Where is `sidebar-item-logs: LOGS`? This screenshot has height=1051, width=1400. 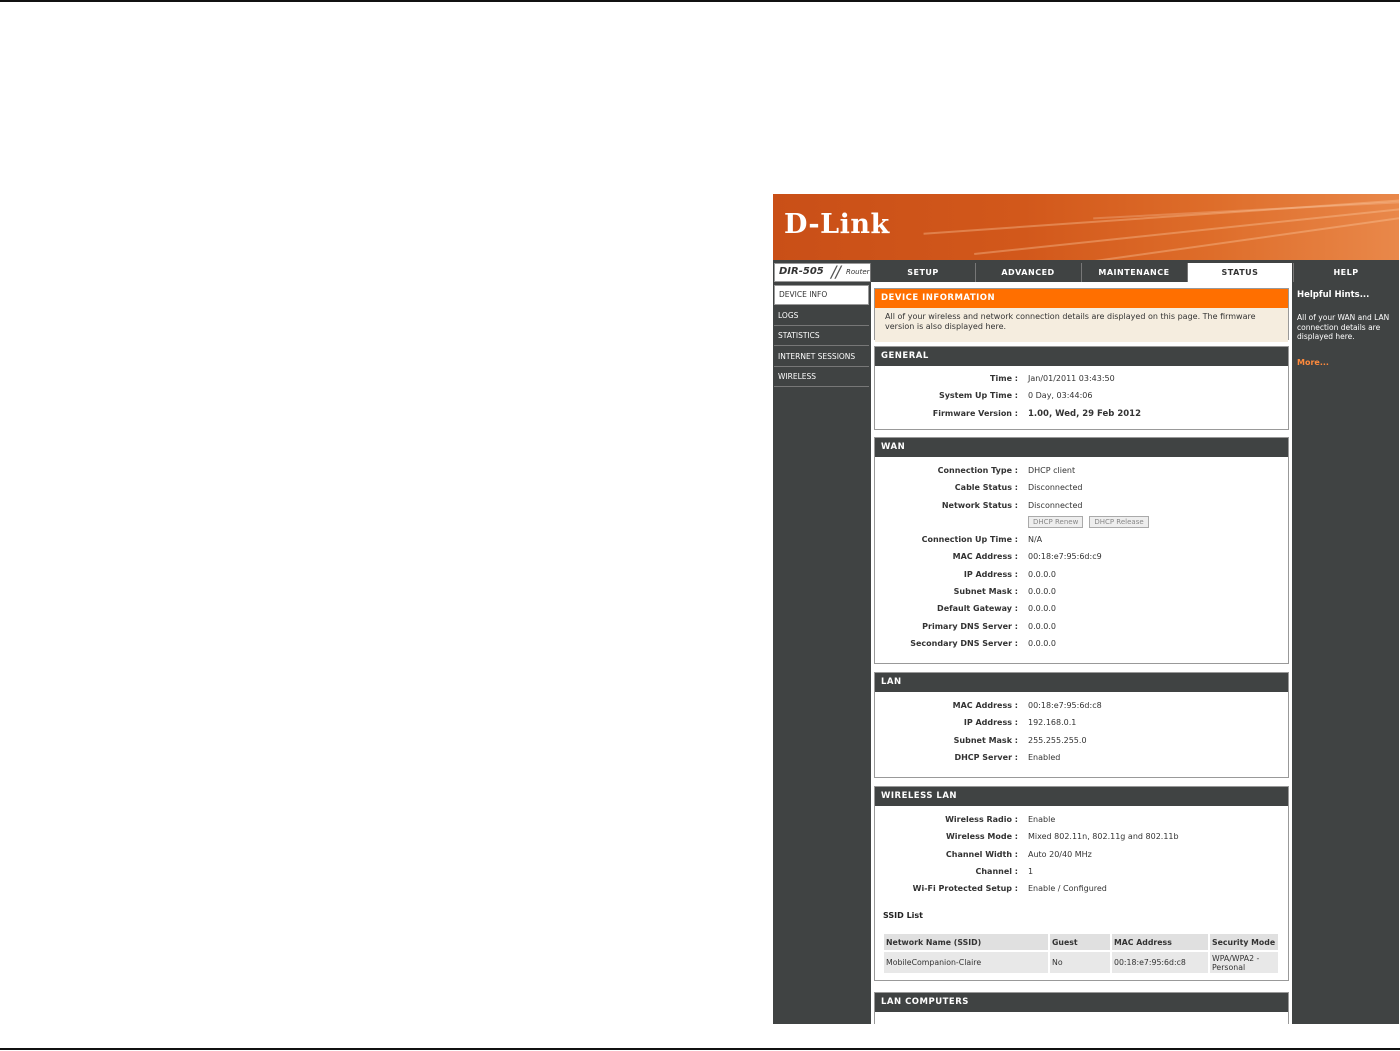
sidebar-item-logs: LOGS is located at coordinates (821, 316).